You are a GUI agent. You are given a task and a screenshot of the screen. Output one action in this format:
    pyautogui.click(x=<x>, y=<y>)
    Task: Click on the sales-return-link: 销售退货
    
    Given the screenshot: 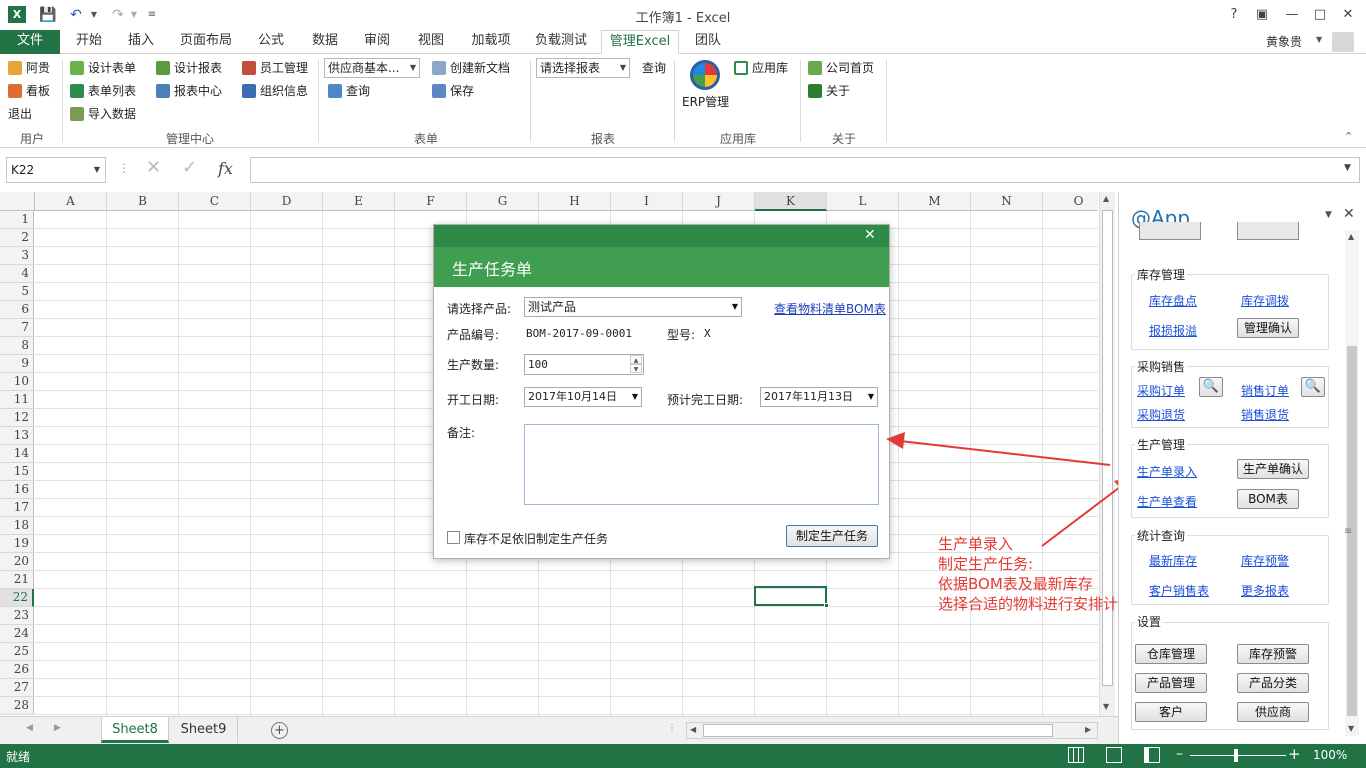 What is the action you would take?
    pyautogui.click(x=1265, y=414)
    